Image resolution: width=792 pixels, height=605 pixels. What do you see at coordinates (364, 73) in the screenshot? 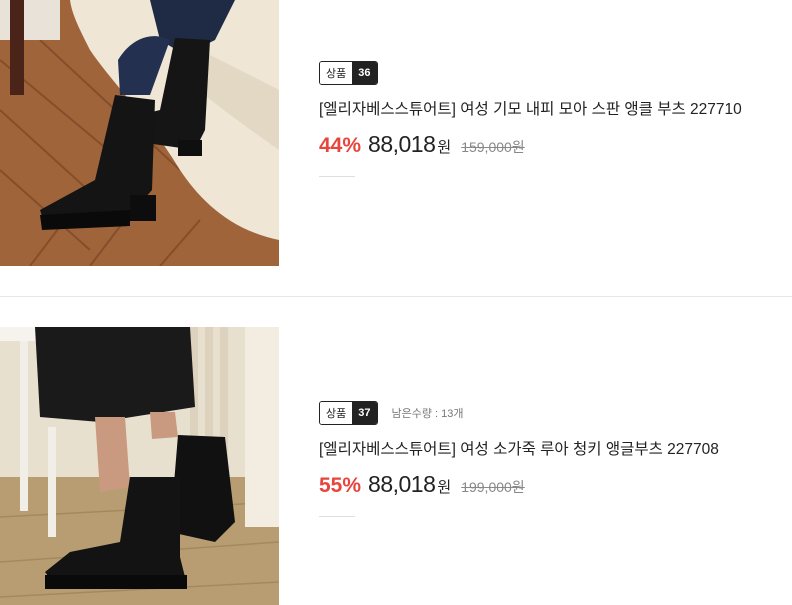
I see `badge-number: 36` at bounding box center [364, 73].